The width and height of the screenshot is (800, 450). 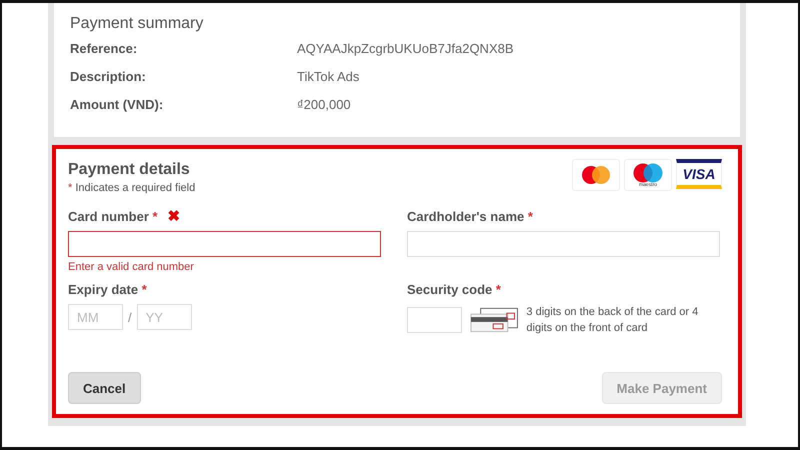 What do you see at coordinates (406, 48) in the screenshot?
I see `field-value: AQYAAJkpZcgrbUKUoB7Jfa2QNX8B` at bounding box center [406, 48].